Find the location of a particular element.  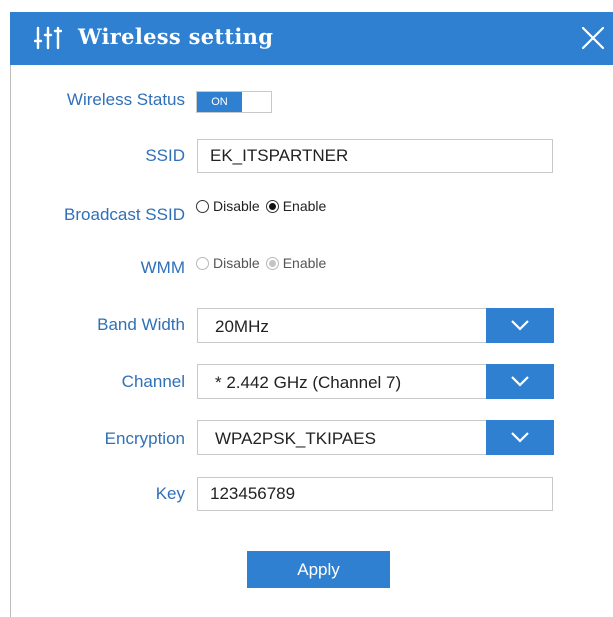

channel-select: * 2.442 GHz (Channel 7) is located at coordinates (375, 381).